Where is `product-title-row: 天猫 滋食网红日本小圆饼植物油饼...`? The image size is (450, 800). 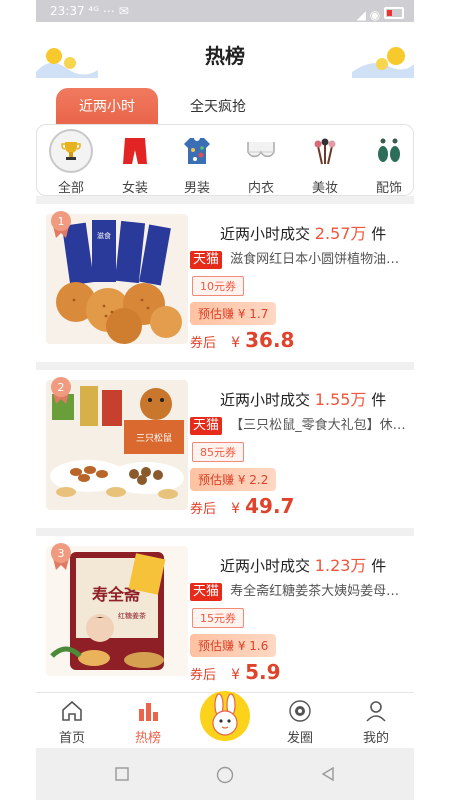
product-title-row: 天猫 滋食网红日本小圆饼植物油饼... is located at coordinates (298, 258).